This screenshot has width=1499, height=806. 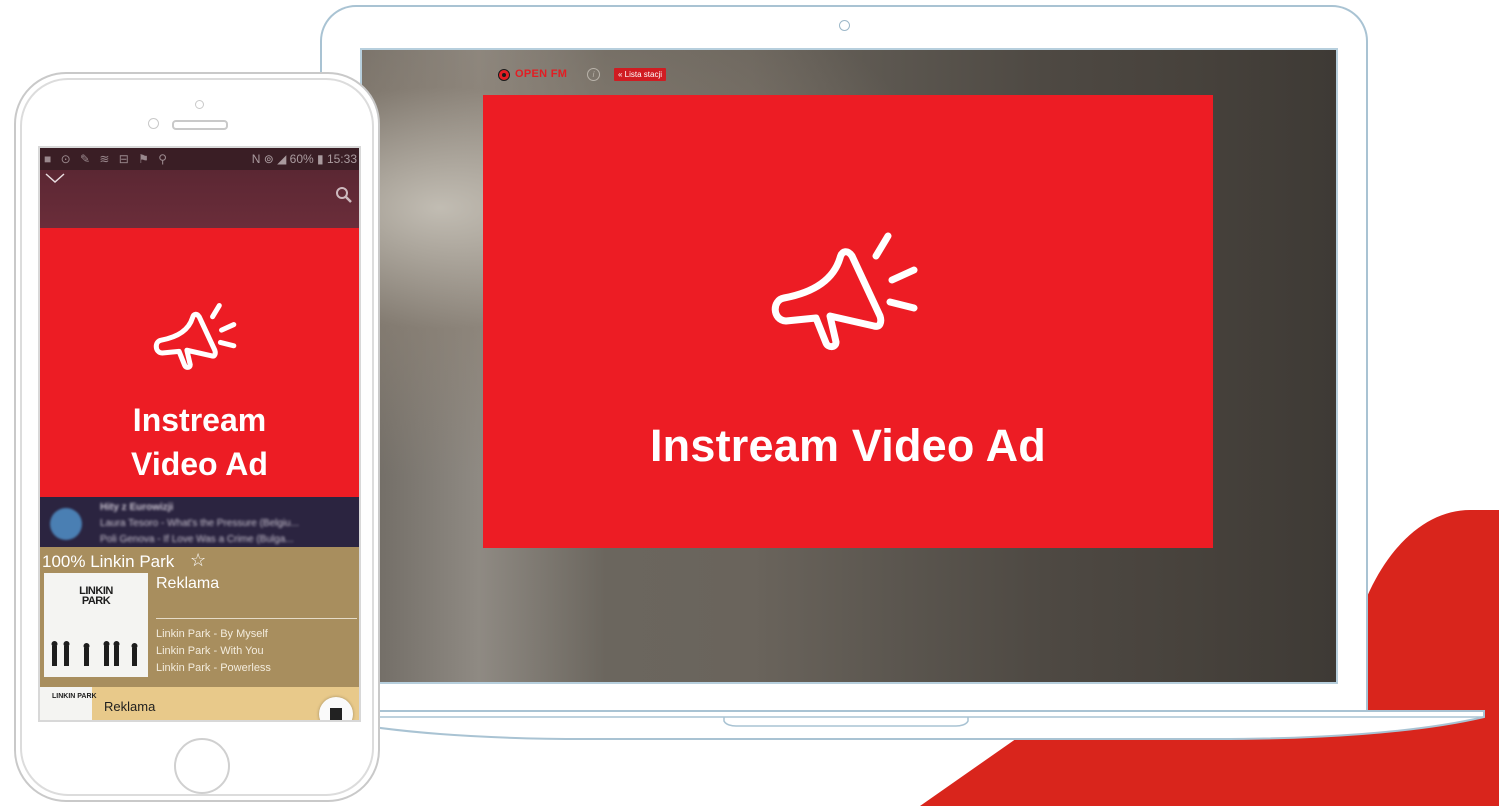 I want to click on app-header, so click(x=199, y=199).